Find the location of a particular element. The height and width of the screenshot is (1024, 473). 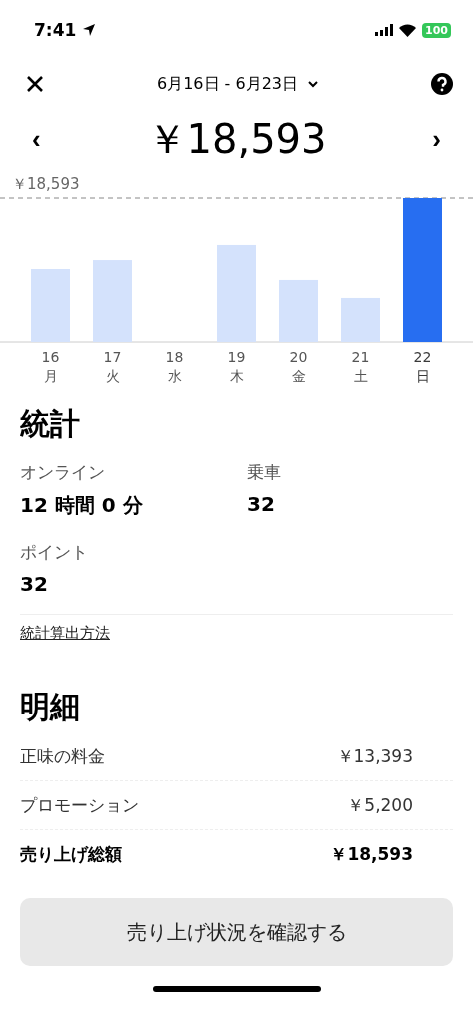

next-button: › is located at coordinates (436, 139).